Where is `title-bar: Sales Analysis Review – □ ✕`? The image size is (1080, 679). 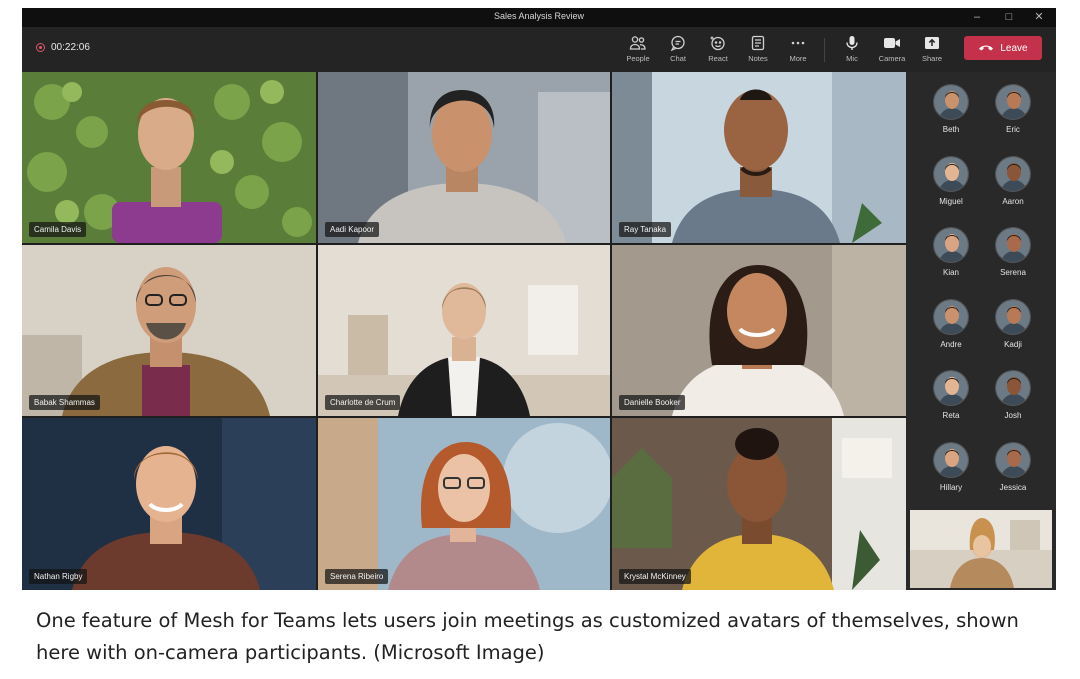 title-bar: Sales Analysis Review – □ ✕ is located at coordinates (539, 17).